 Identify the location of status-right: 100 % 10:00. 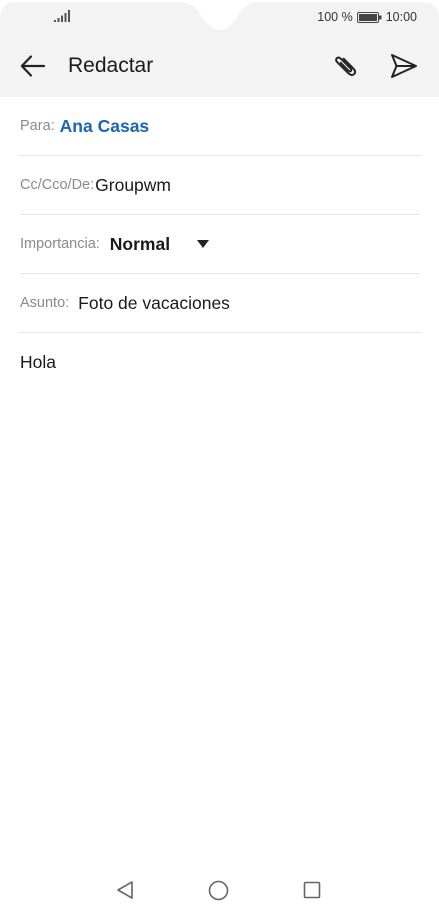
(367, 17).